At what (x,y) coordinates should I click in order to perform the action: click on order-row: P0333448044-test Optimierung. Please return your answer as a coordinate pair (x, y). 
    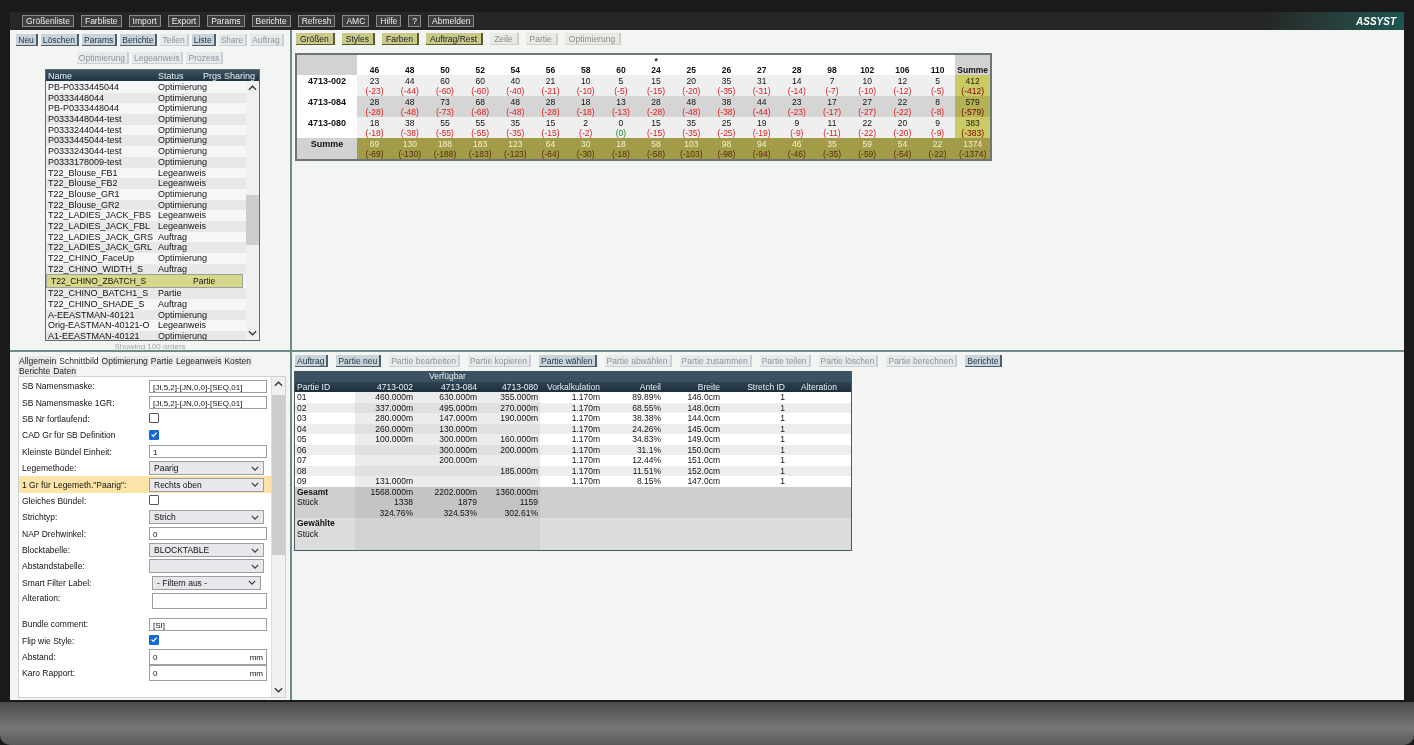
    Looking at the image, I should click on (146, 119).